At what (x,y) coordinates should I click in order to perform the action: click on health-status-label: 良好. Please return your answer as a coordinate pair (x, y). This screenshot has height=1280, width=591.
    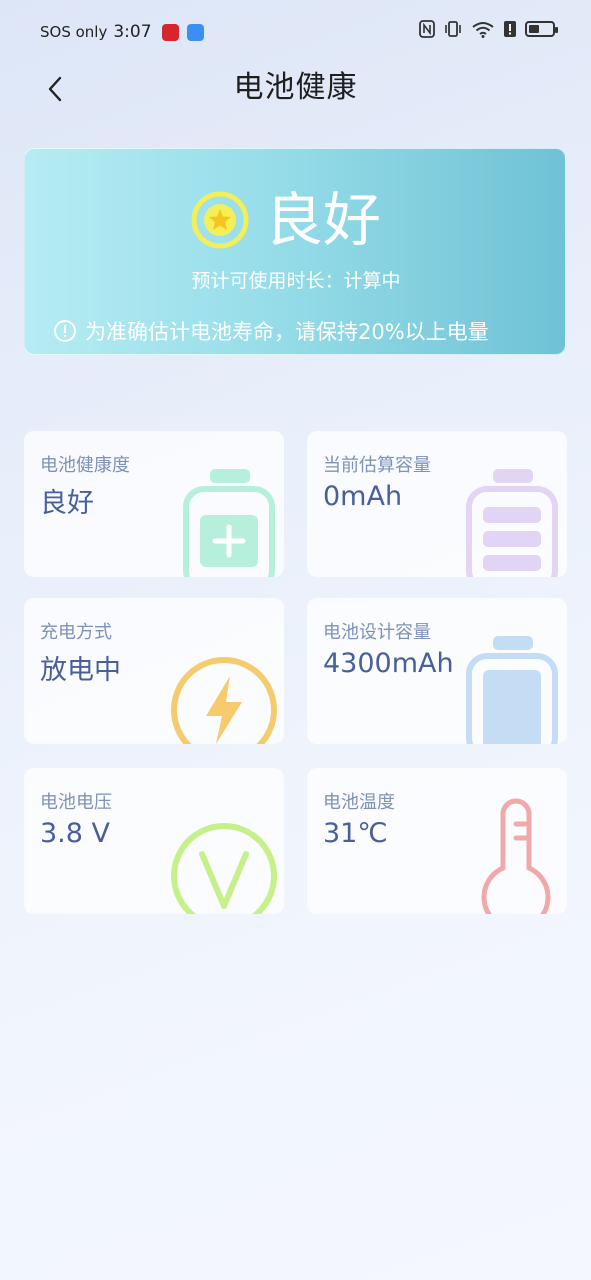
    Looking at the image, I should click on (323, 220).